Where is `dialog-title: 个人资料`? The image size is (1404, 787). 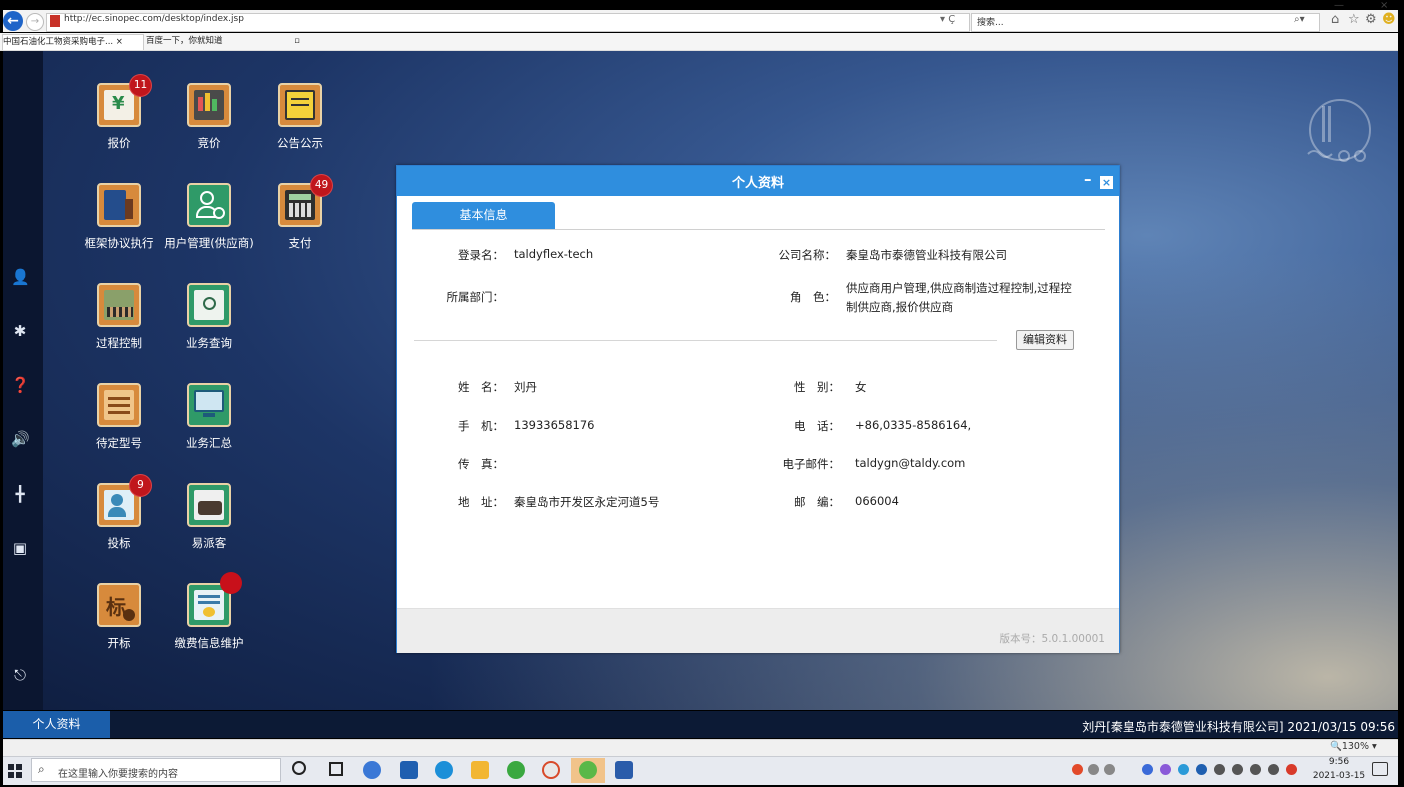
dialog-title: 个人资料 is located at coordinates (757, 183).